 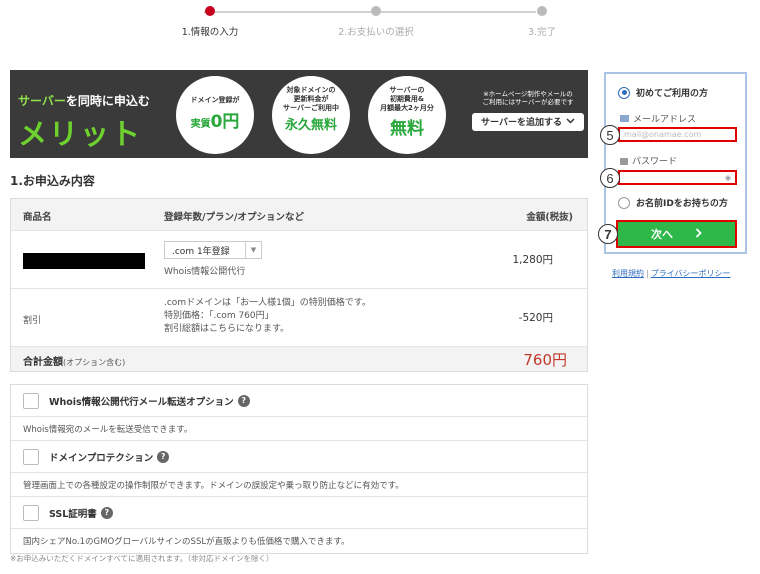 I want to click on circle-bottom: 永久無料, so click(x=310, y=126).